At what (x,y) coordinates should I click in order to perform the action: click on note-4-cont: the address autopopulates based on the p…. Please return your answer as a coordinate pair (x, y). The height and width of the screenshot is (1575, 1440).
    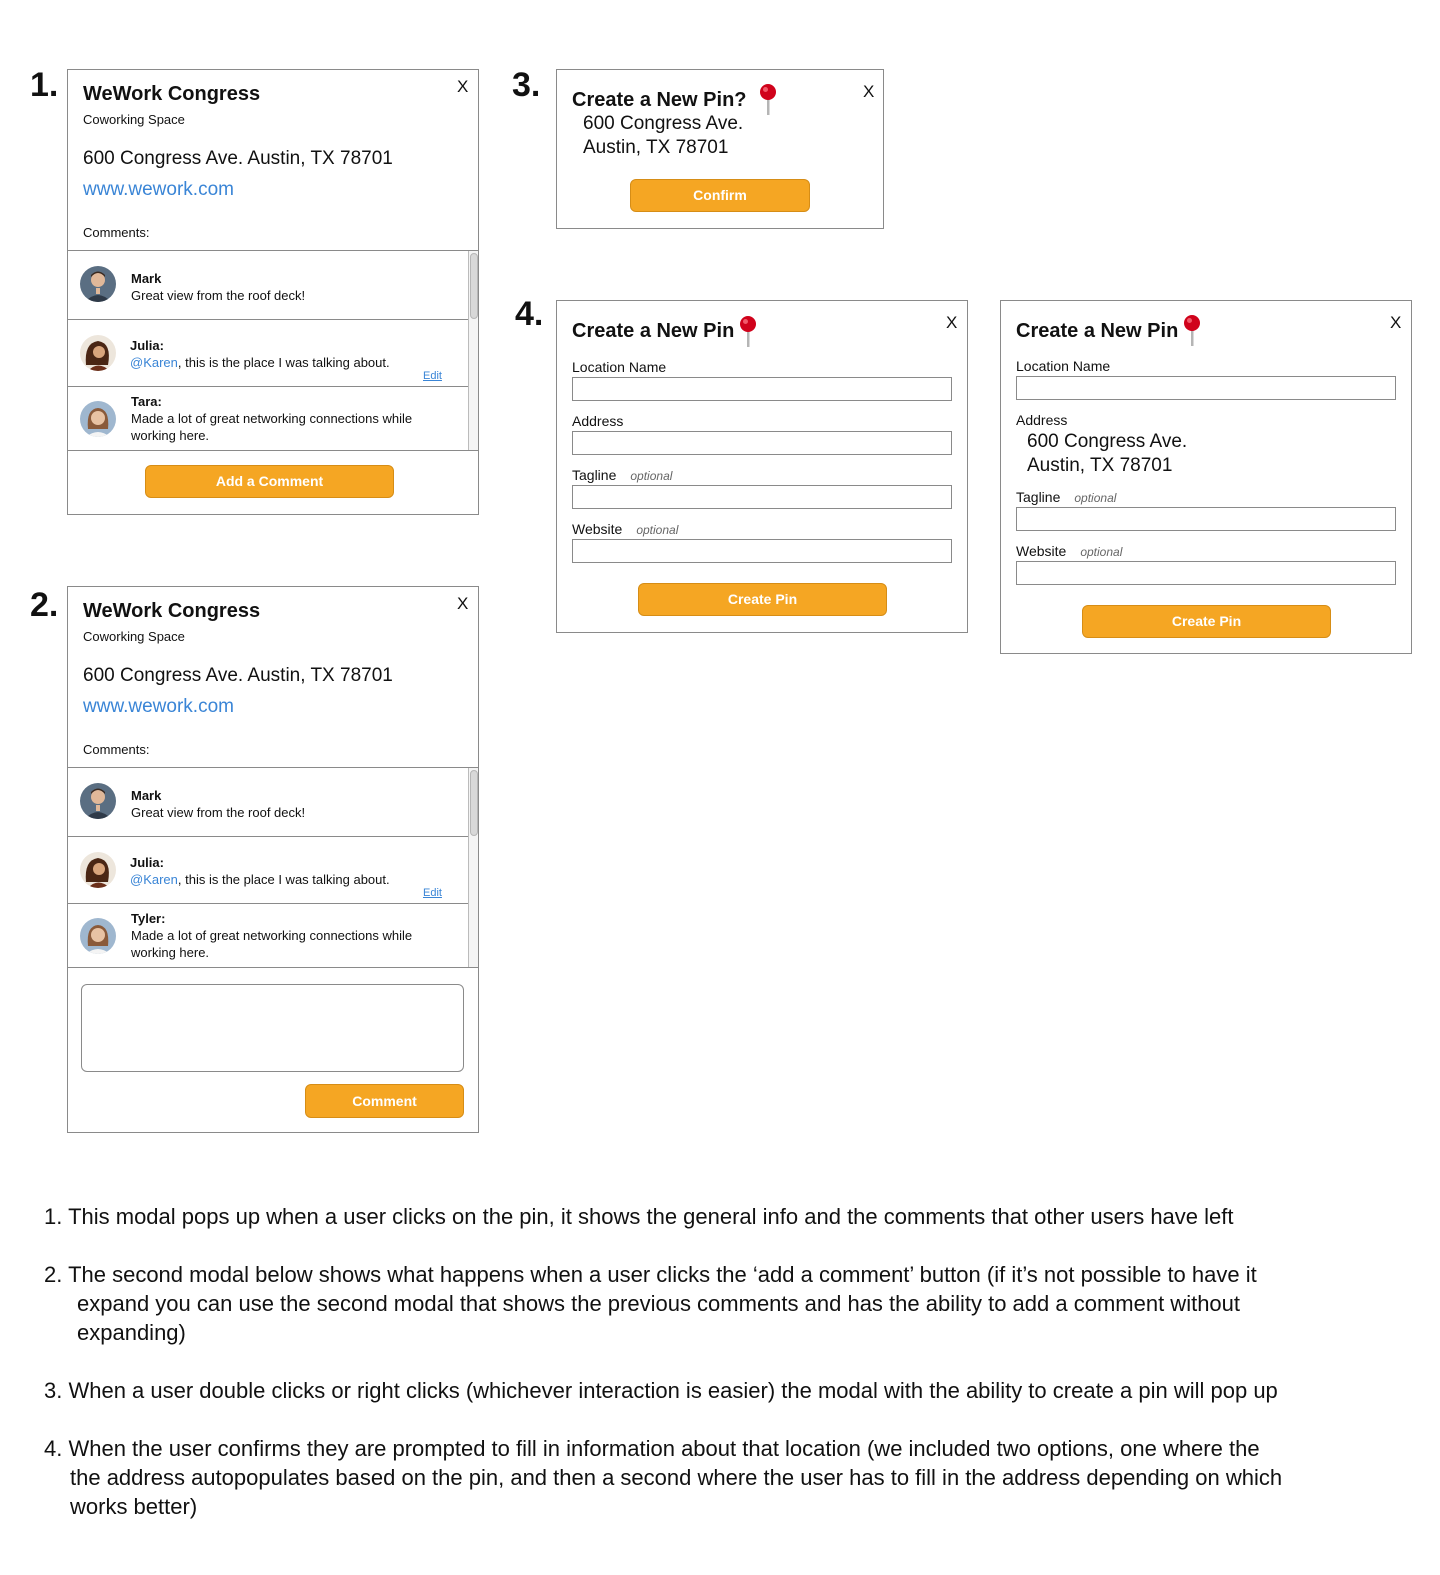
    Looking at the image, I should click on (676, 1477).